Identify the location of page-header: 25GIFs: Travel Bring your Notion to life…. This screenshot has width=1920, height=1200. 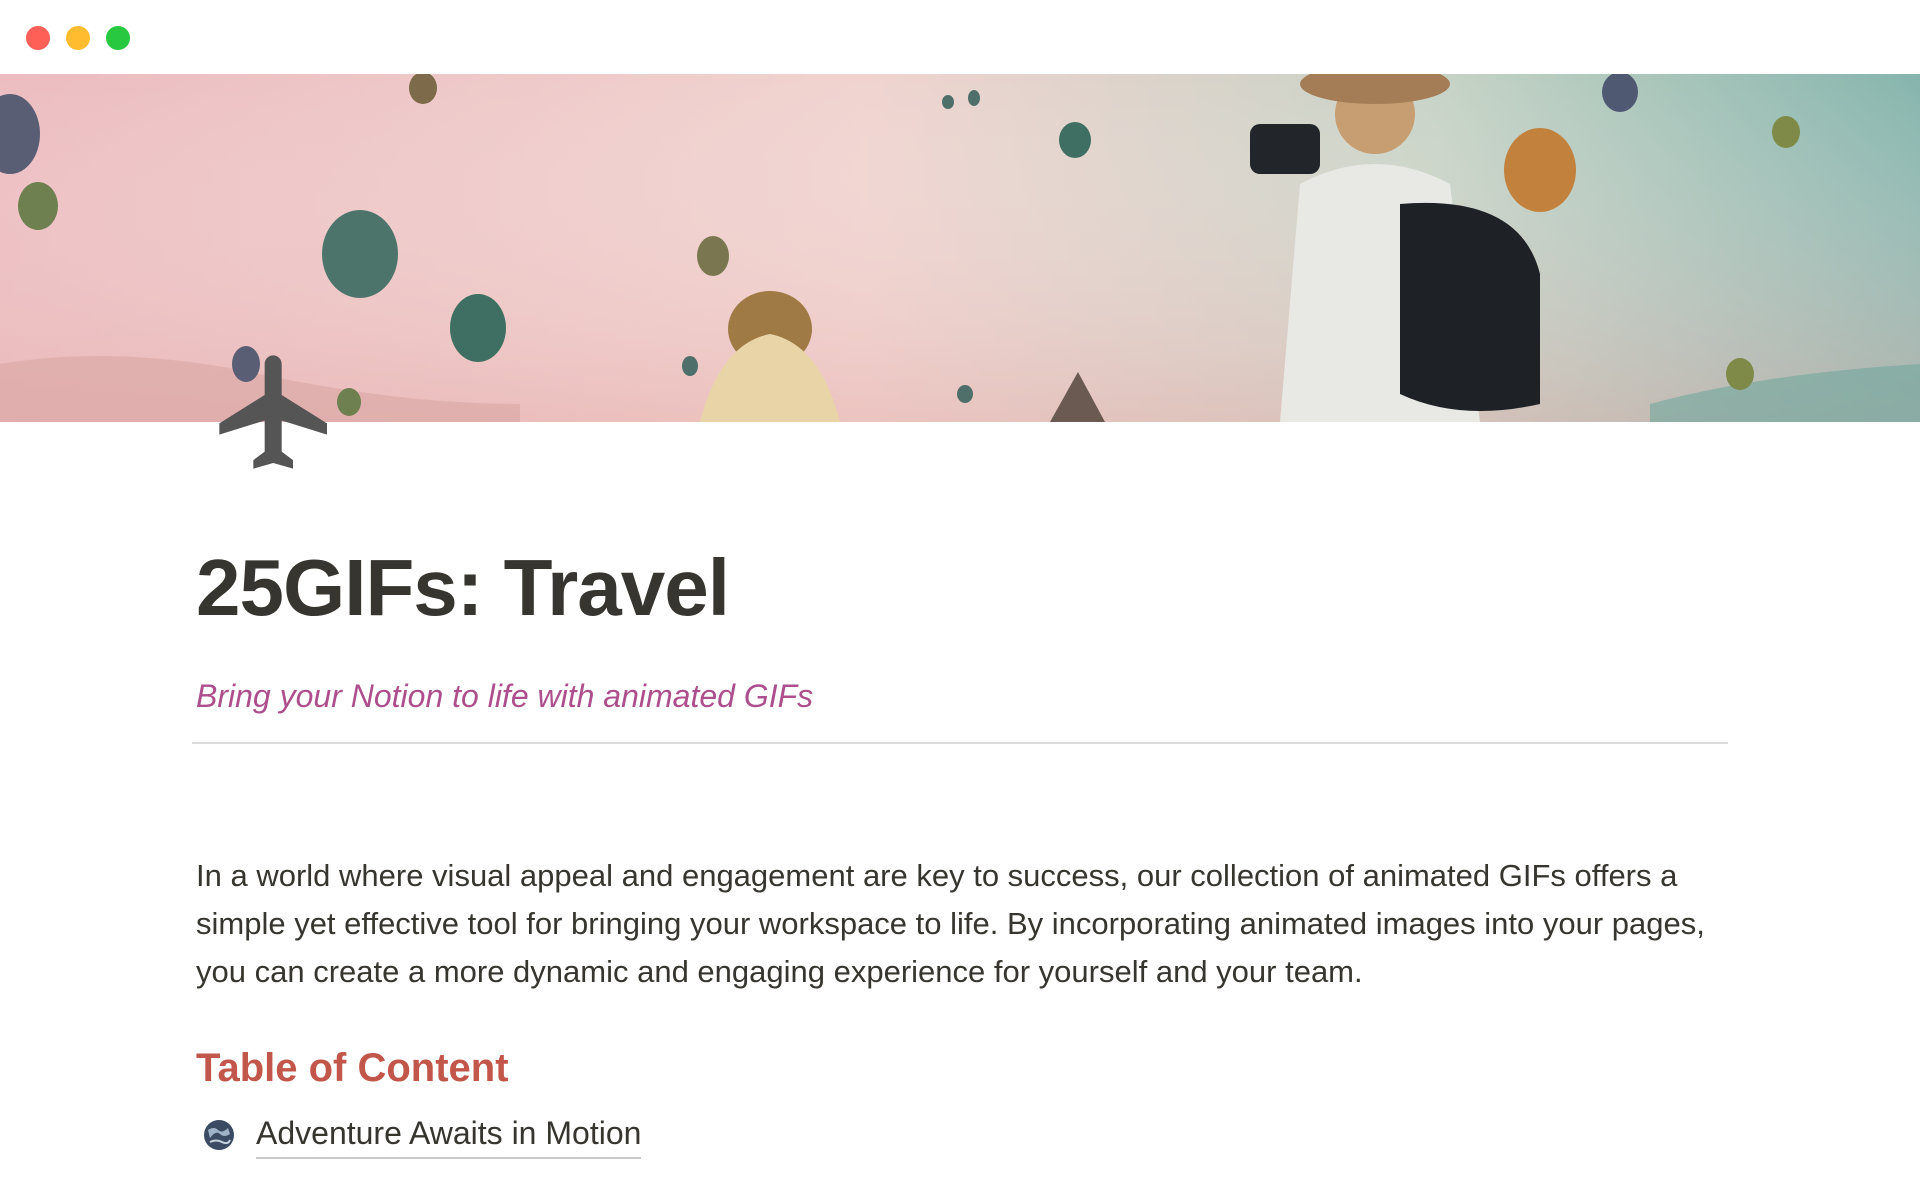
(960, 642).